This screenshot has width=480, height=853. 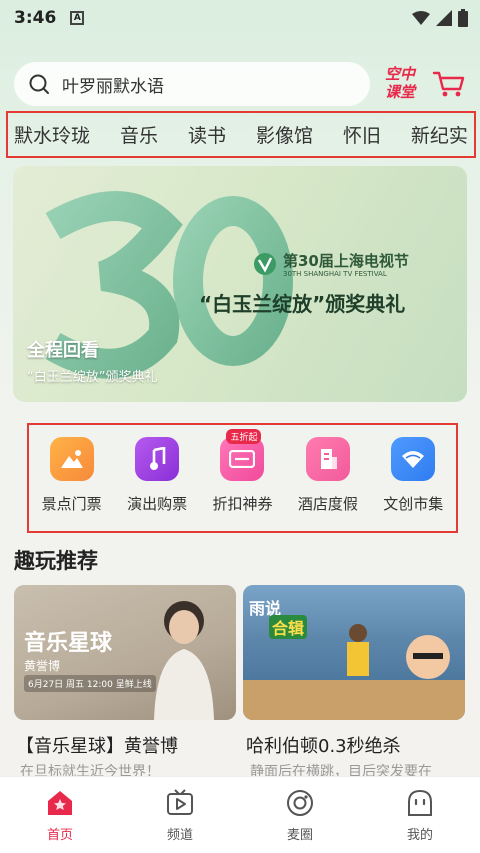 I want to click on nav-home: 首页, so click(x=60, y=815).